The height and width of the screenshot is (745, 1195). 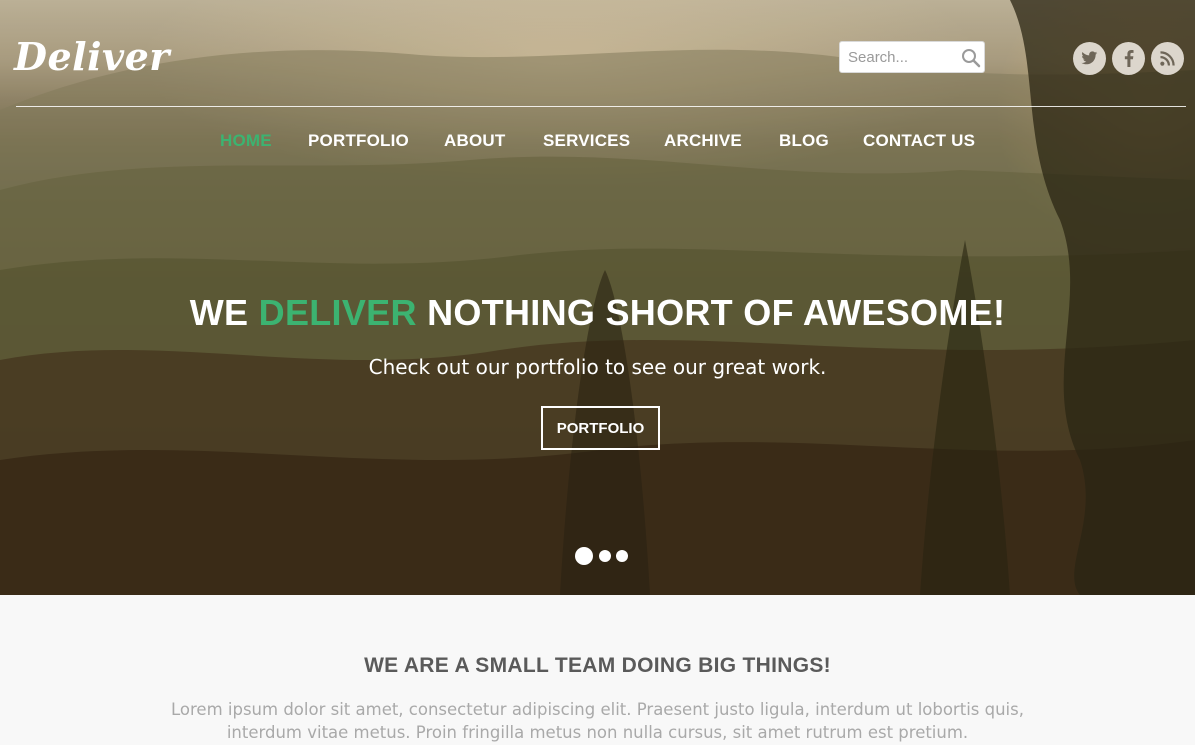 What do you see at coordinates (586, 141) in the screenshot?
I see `nav-item-services: SERVICES` at bounding box center [586, 141].